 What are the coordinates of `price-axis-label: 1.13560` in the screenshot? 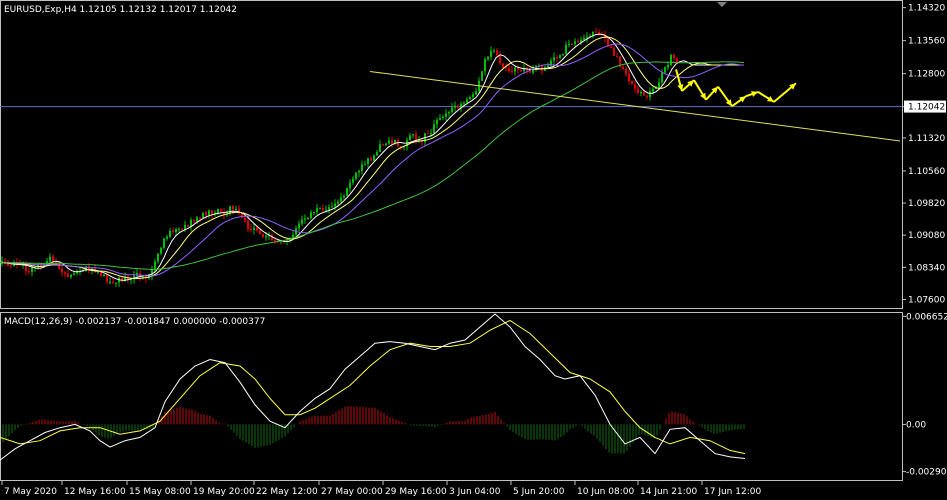 It's located at (926, 42).